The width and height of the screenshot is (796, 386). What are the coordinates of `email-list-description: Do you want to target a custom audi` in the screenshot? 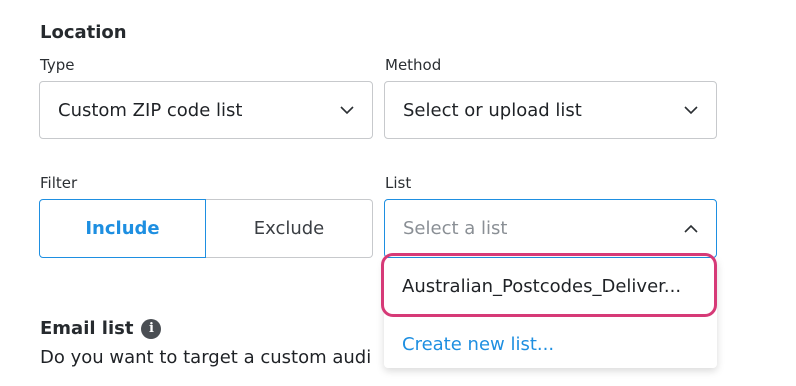 It's located at (206, 357).